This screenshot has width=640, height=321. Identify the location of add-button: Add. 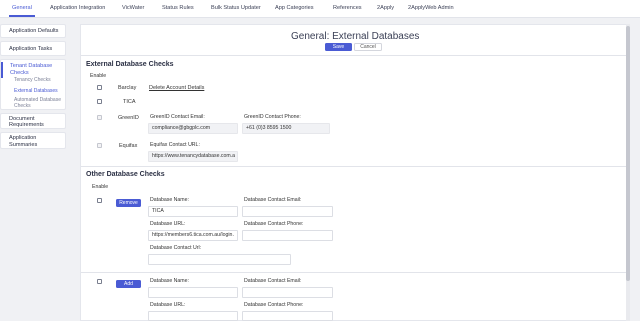
(128, 284).